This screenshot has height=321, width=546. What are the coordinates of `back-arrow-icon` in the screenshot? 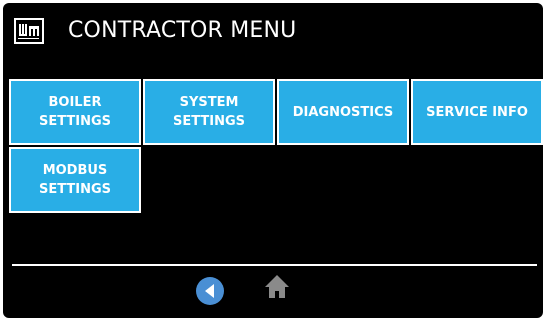 It's located at (210, 291).